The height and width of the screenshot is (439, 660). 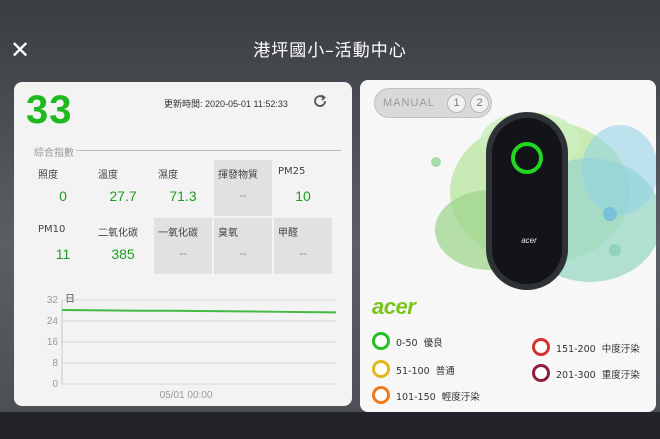 I want to click on reading-label: 揮發物質, so click(x=238, y=175).